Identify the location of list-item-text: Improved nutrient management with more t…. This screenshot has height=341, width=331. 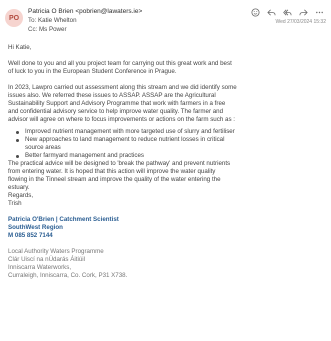
(130, 131).